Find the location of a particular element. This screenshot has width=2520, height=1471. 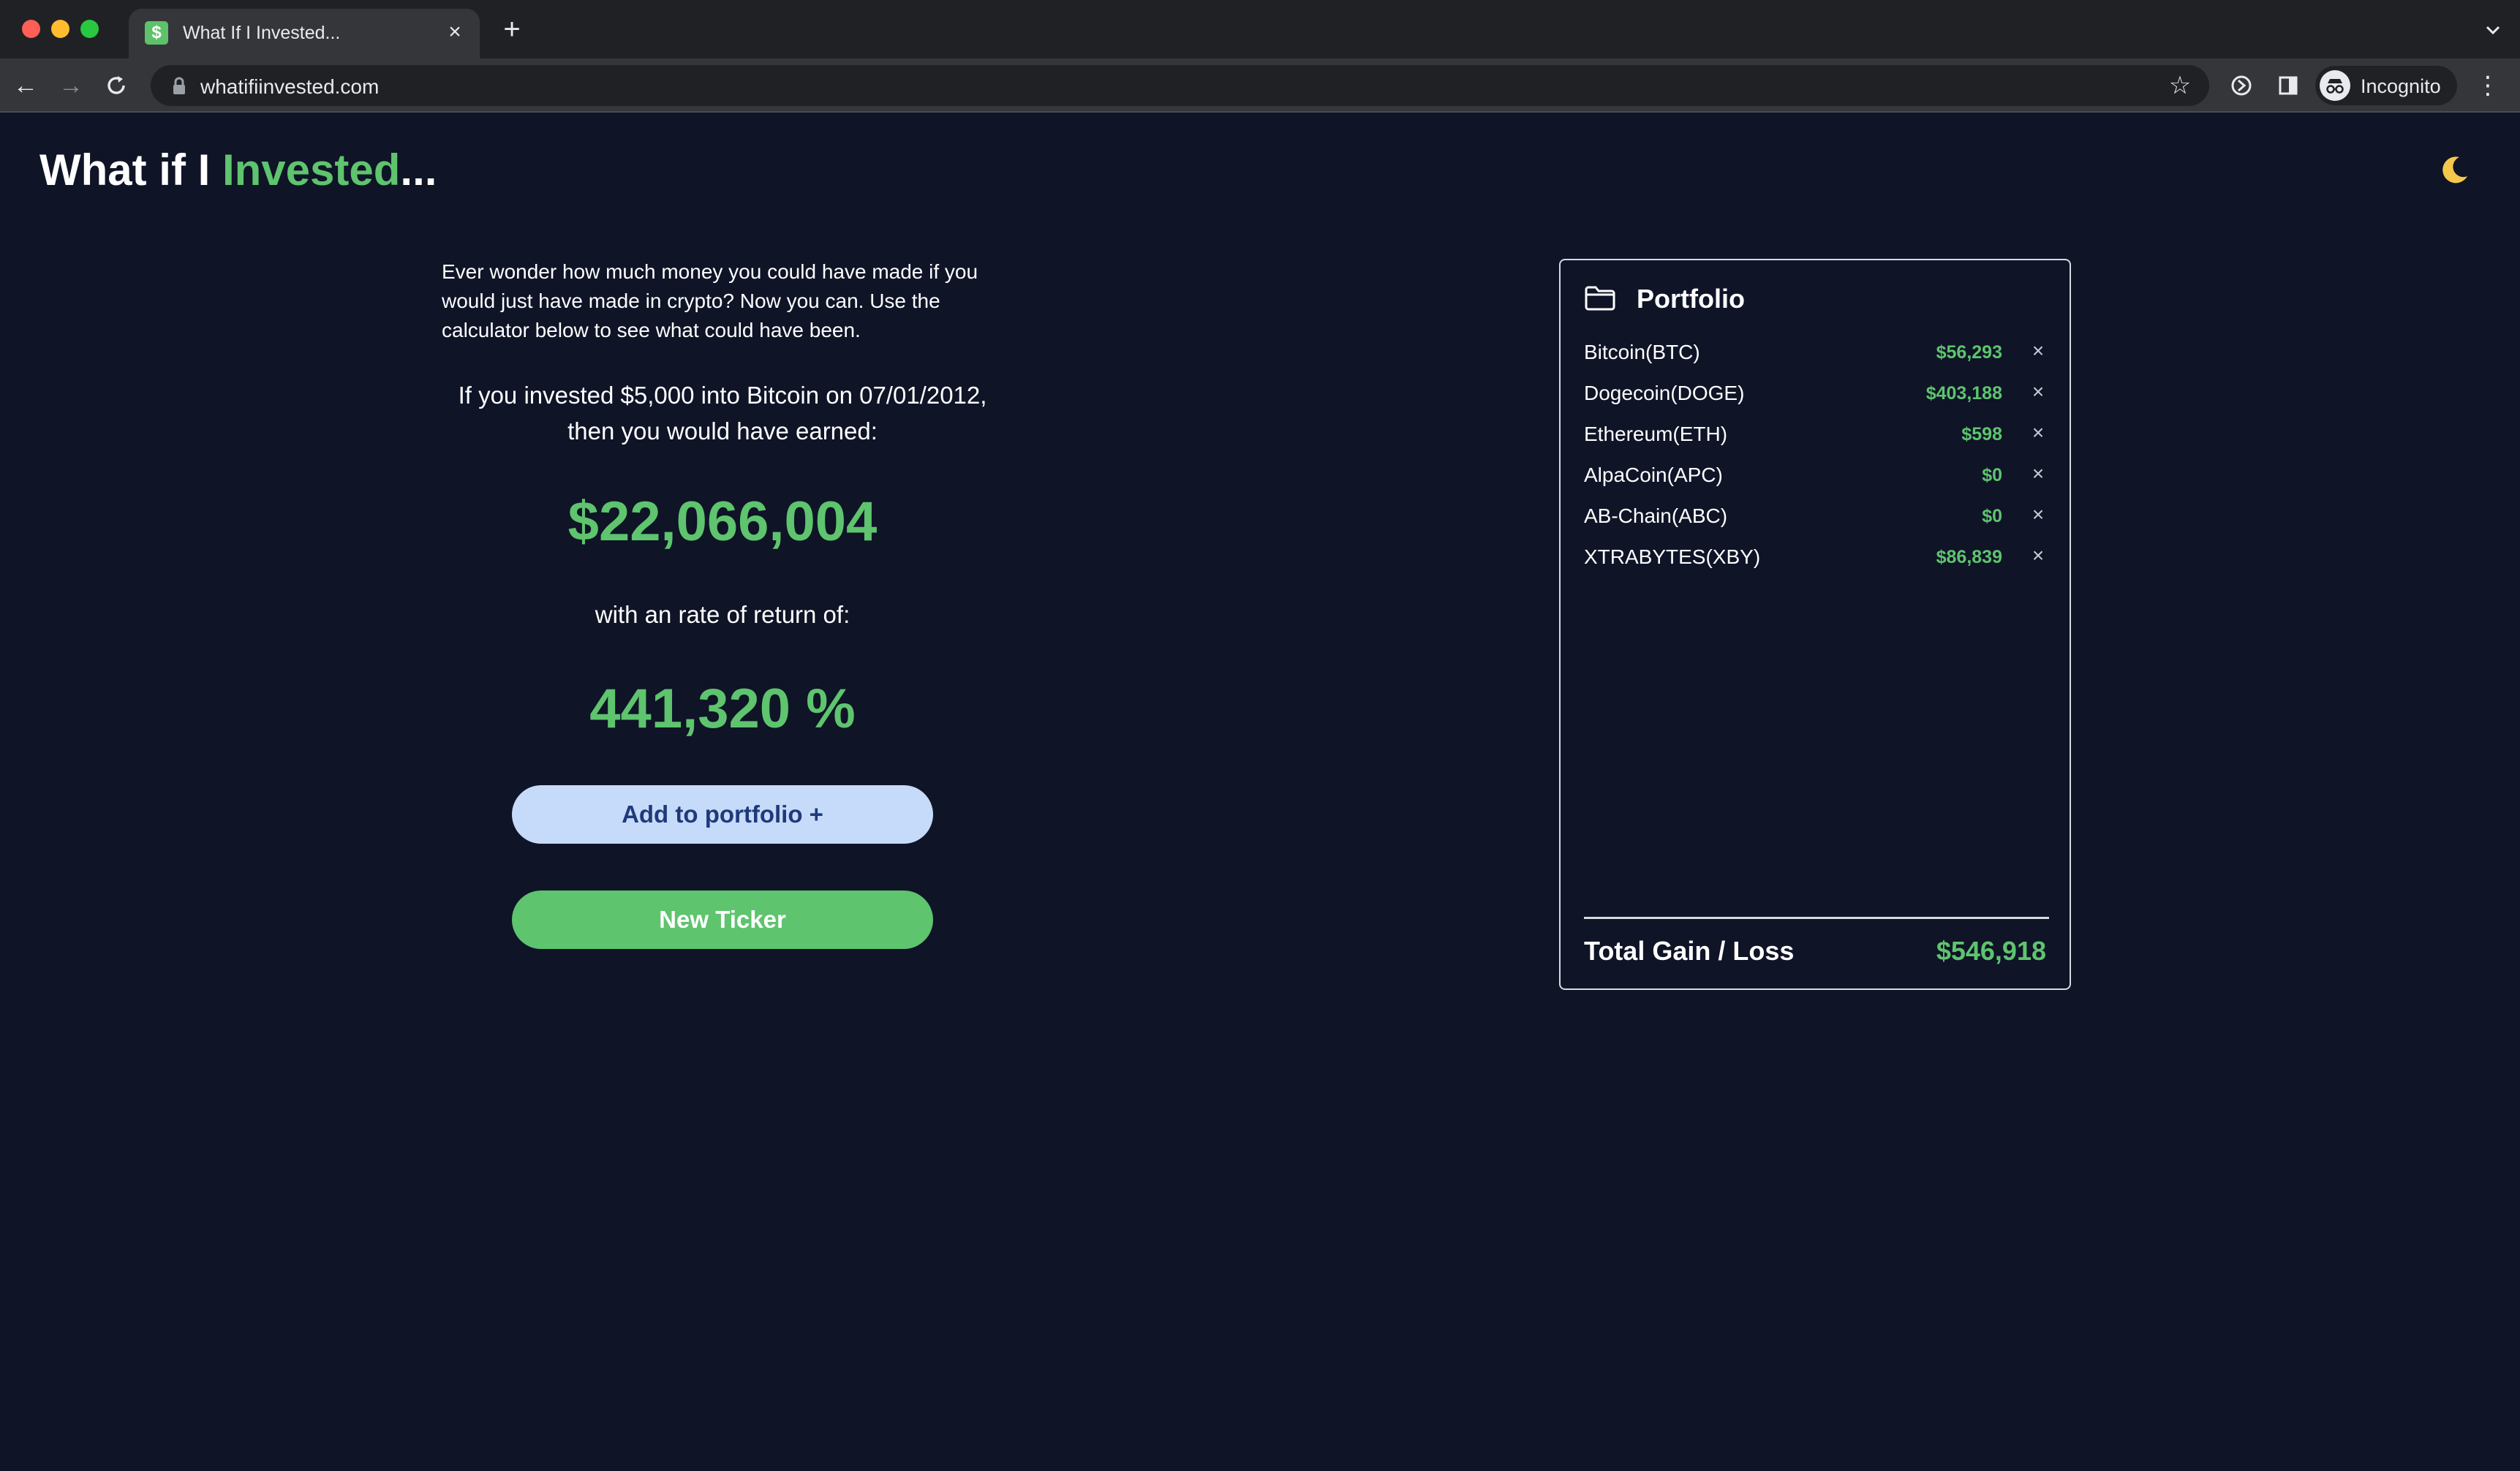

incognito-profile-button: Incognito is located at coordinates (2386, 85).